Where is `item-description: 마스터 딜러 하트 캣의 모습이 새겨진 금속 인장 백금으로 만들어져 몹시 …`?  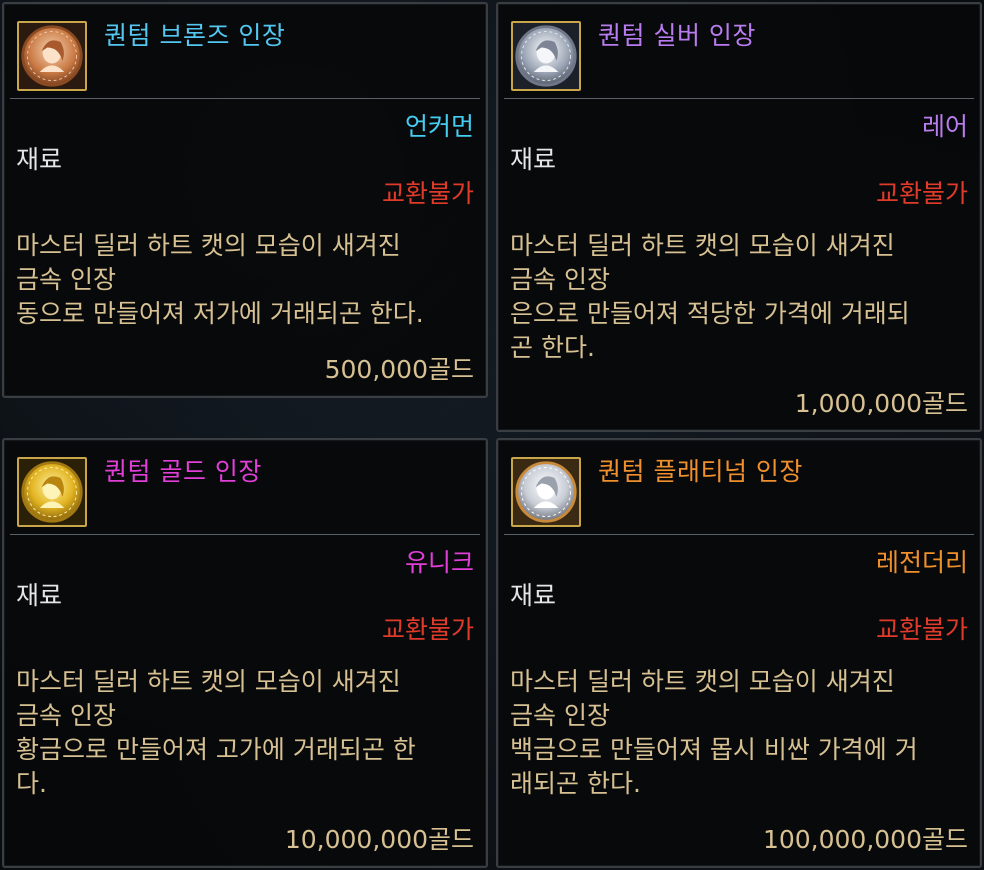
item-description: 마스터 딜러 하트 캣의 모습이 새겨진 금속 인장 백금으로 만들어져 몹시 … is located at coordinates (738, 733).